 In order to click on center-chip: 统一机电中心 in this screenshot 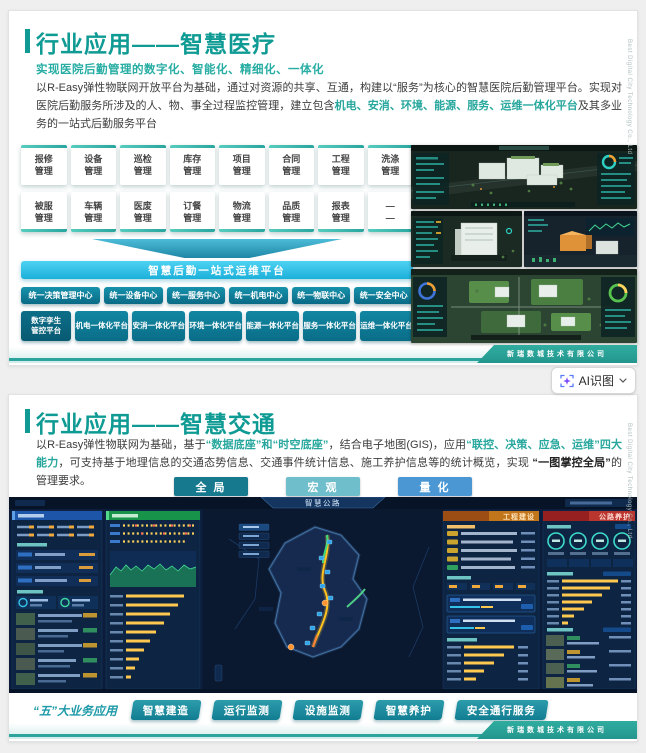, I will do `click(258, 295)`.